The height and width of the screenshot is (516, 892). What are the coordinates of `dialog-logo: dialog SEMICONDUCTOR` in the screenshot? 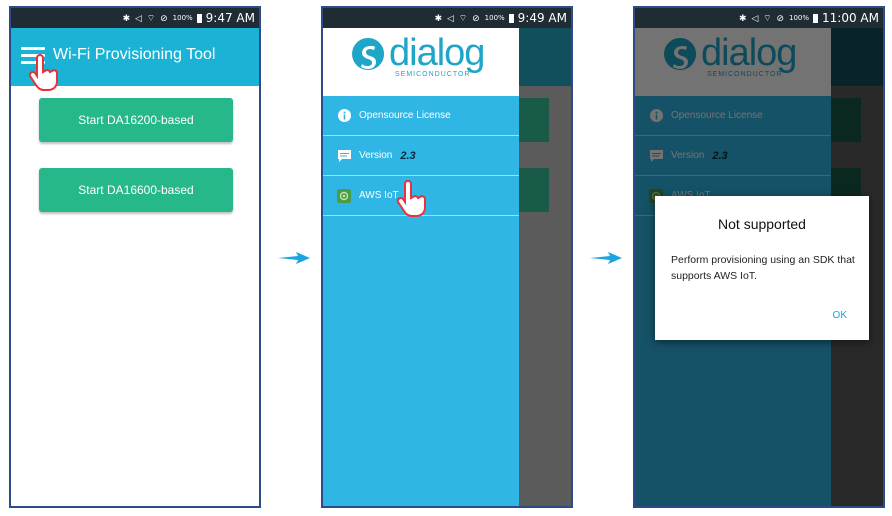 It's located at (431, 58).